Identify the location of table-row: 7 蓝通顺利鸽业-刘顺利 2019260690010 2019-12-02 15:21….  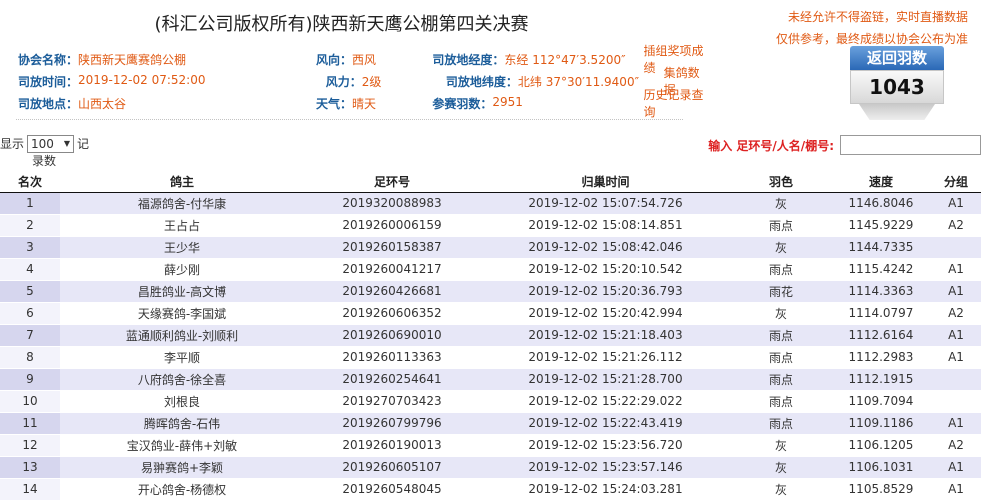
(490, 335).